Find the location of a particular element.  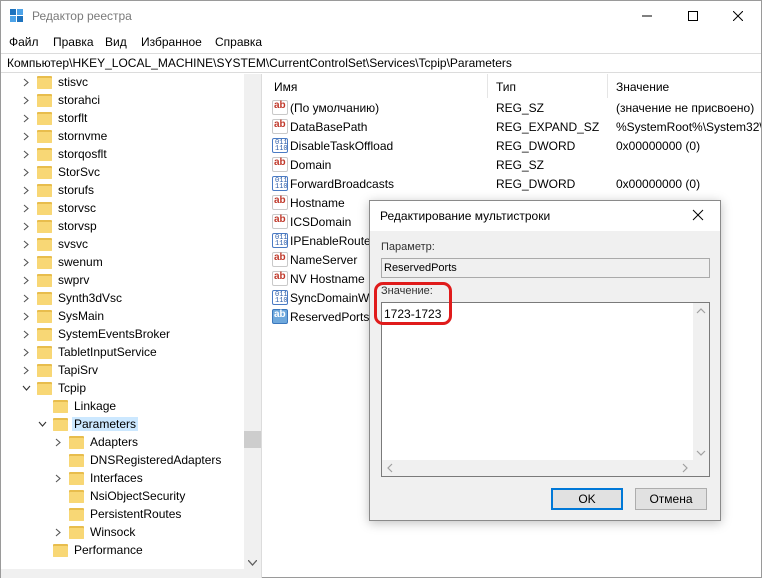

menu-help: Справка is located at coordinates (238, 42).